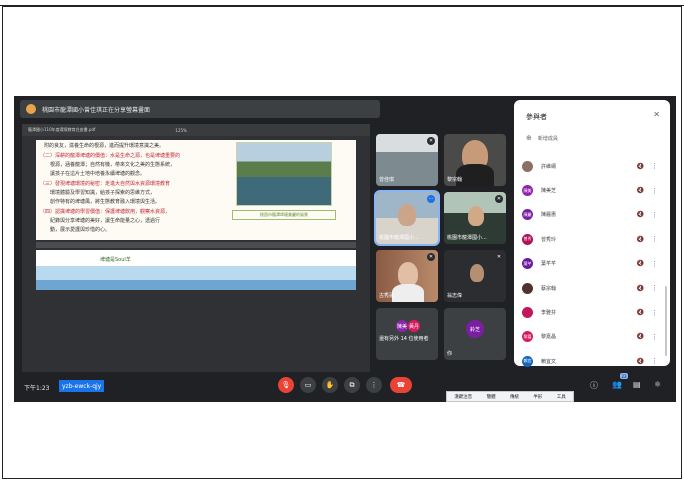 This screenshot has width=684, height=481. I want to click on doc-line: 紀錄與分享埤塘的美好，讓生命能量之心，透過行, so click(105, 221).